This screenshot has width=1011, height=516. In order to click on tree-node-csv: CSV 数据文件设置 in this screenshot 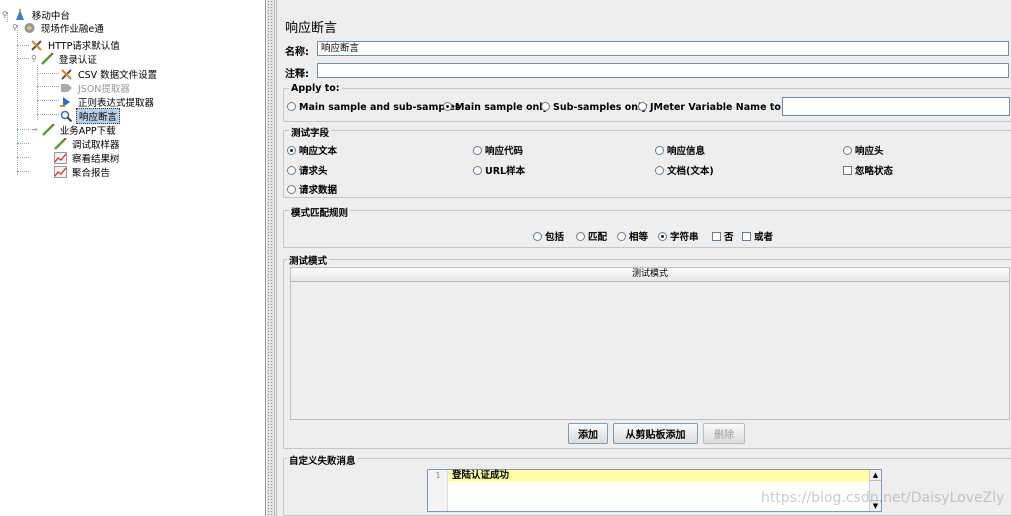, I will do `click(109, 74)`.